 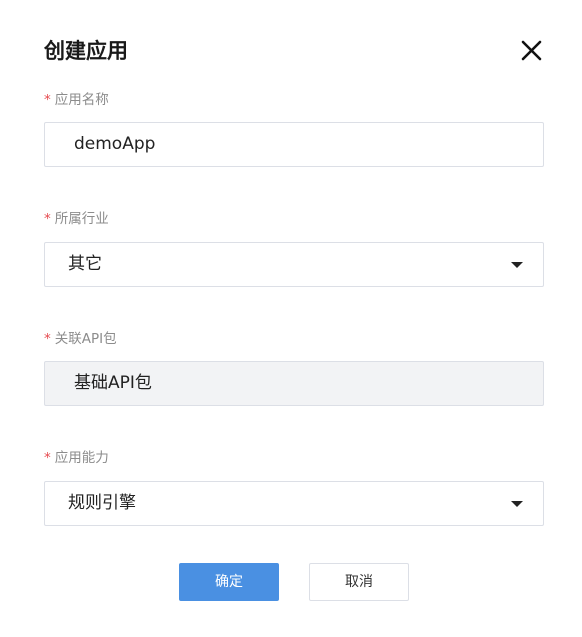 What do you see at coordinates (294, 144) in the screenshot?
I see `app-name-input: demoApp` at bounding box center [294, 144].